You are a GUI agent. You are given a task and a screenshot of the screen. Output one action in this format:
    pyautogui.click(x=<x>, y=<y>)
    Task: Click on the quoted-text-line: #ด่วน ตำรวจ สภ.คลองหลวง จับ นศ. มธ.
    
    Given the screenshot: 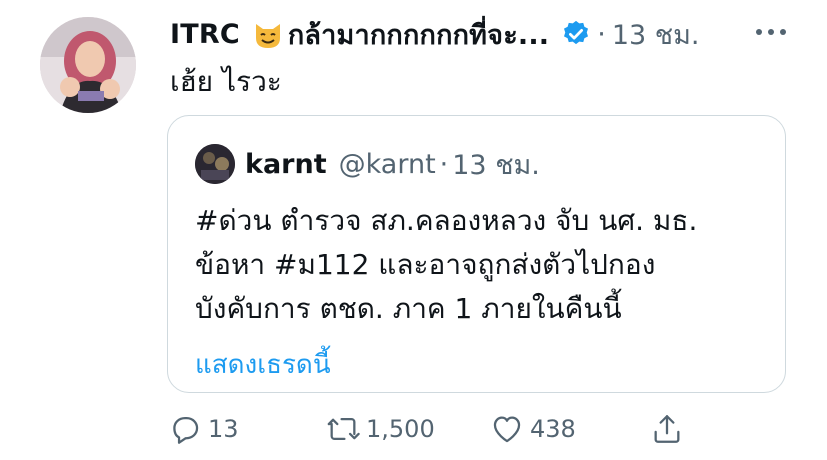 What is the action you would take?
    pyautogui.click(x=446, y=220)
    